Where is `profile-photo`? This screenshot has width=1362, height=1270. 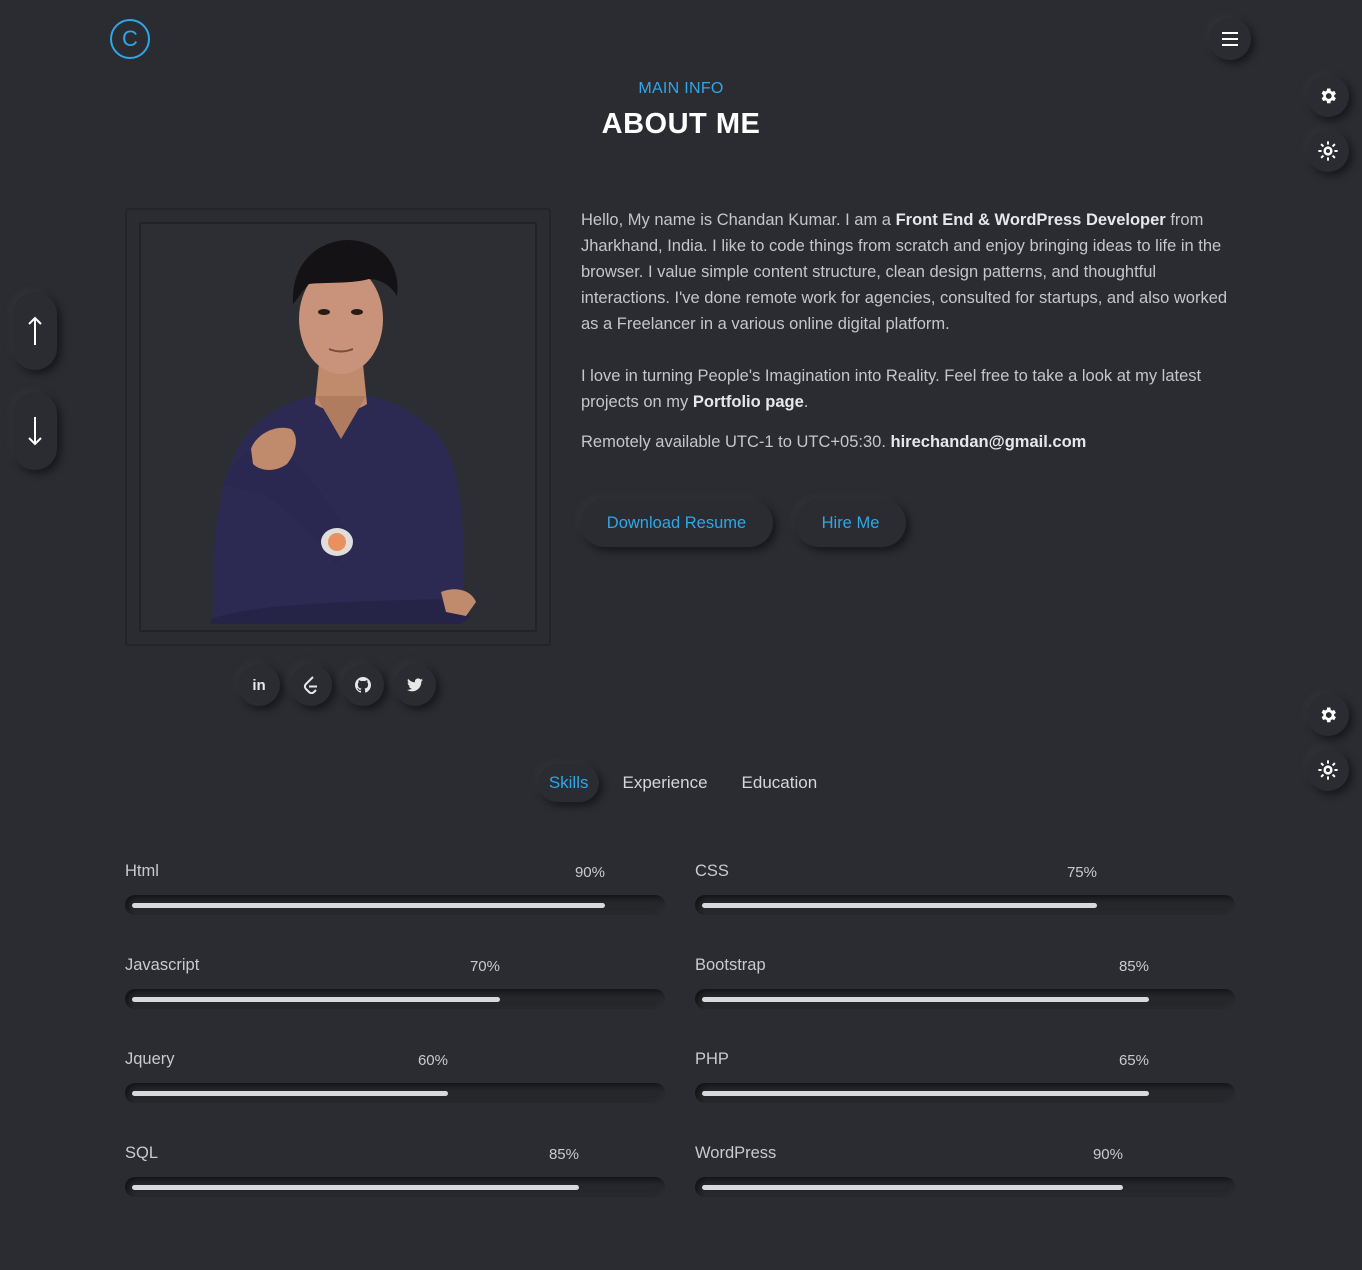 profile-photo is located at coordinates (338, 427).